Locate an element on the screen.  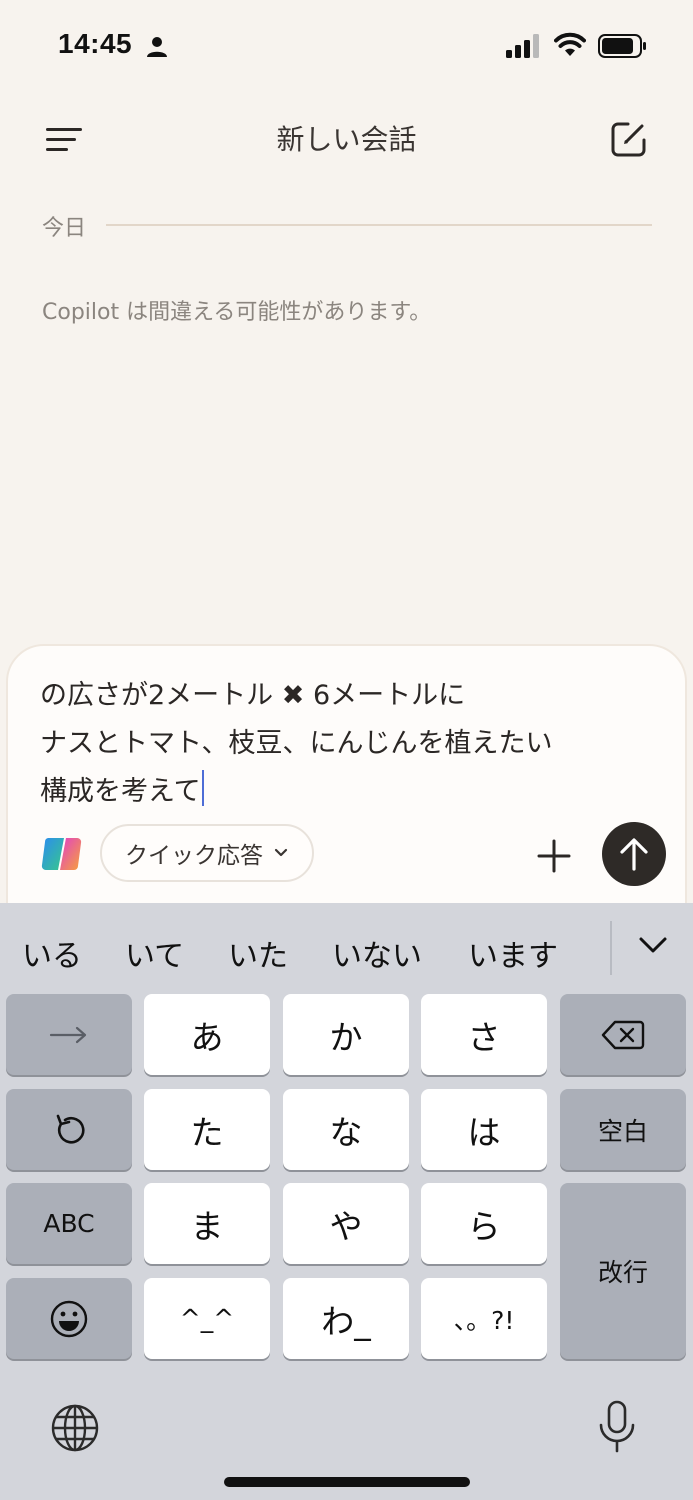
key-punctuation-label: 、。?! is located at coordinates (484, 1320).